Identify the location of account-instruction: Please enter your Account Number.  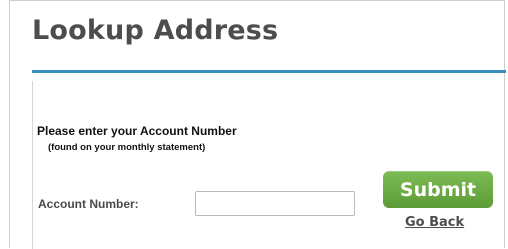
(137, 131).